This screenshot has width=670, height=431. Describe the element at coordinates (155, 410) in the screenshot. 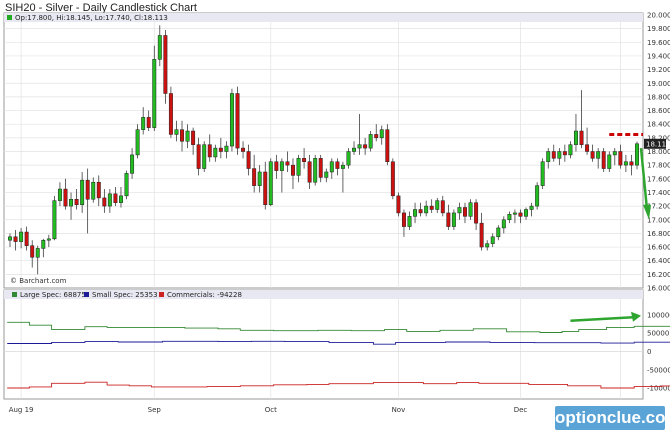

I see `x-tick-label: Sep` at that location.